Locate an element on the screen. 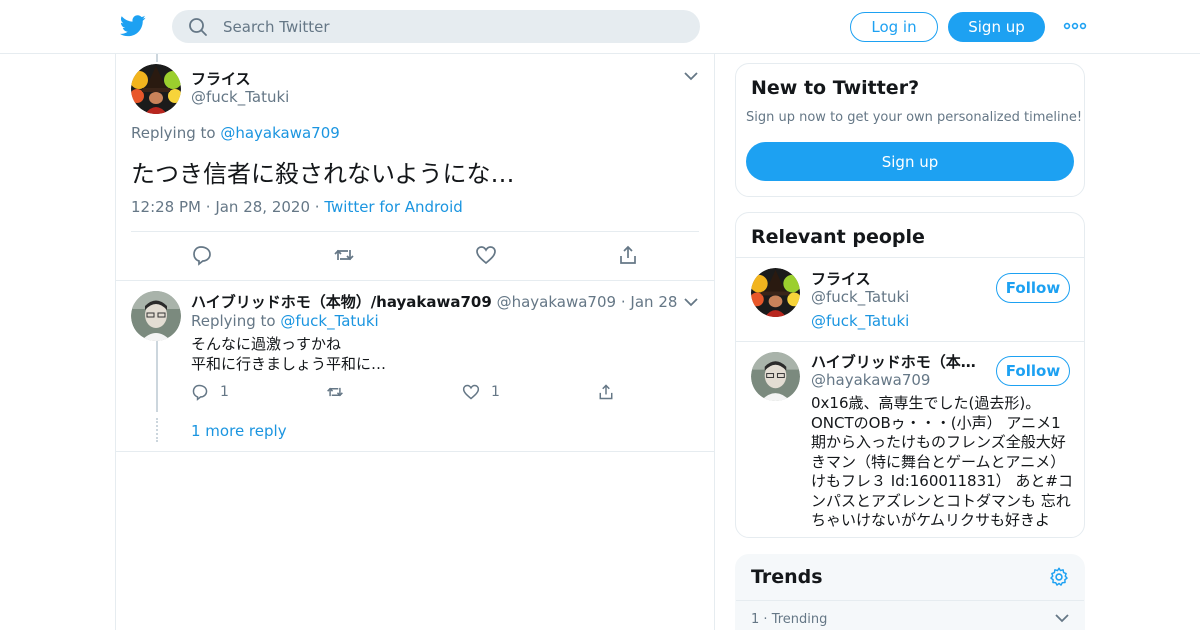 This screenshot has width=1200, height=630. search-box is located at coordinates (436, 26).